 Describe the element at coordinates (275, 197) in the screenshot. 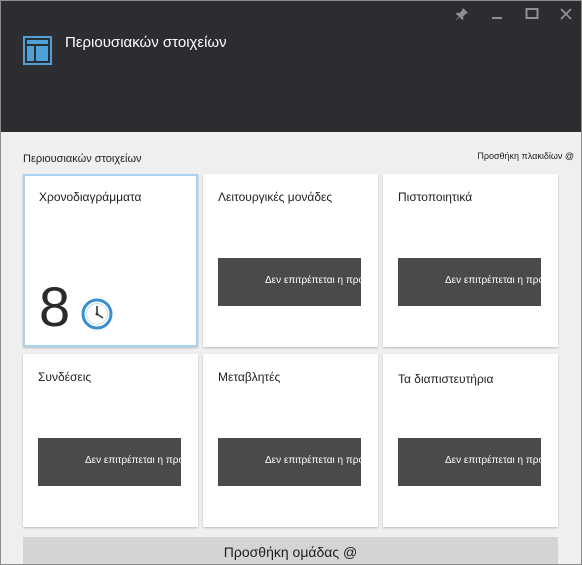

I see `tile-title: Λειτουργικές μονάδες` at that location.